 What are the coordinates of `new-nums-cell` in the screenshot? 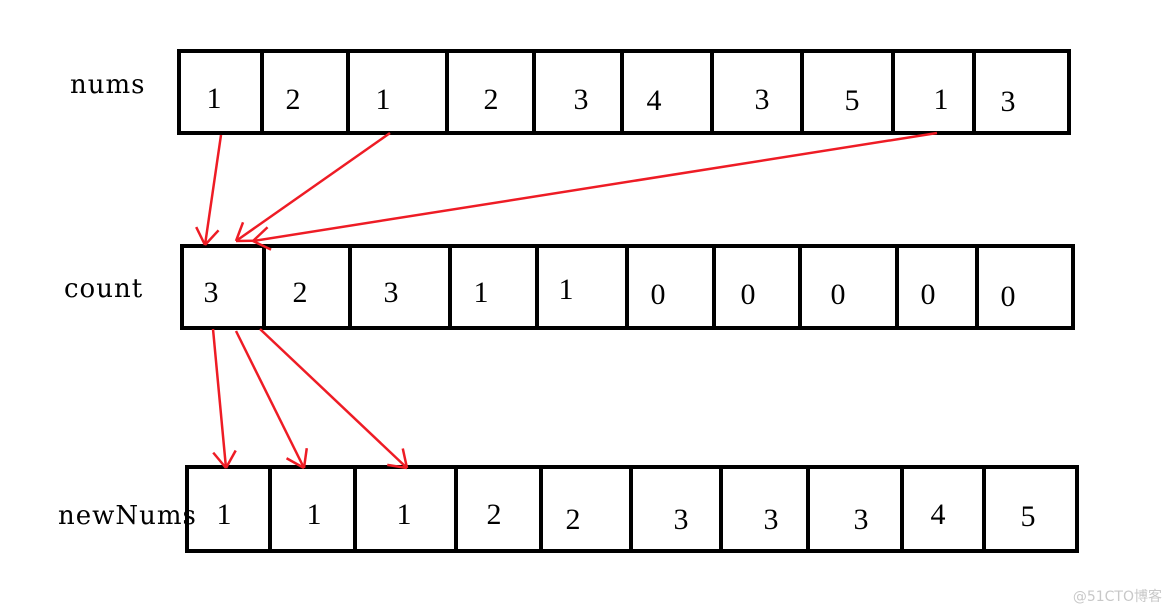 It's located at (586, 509).